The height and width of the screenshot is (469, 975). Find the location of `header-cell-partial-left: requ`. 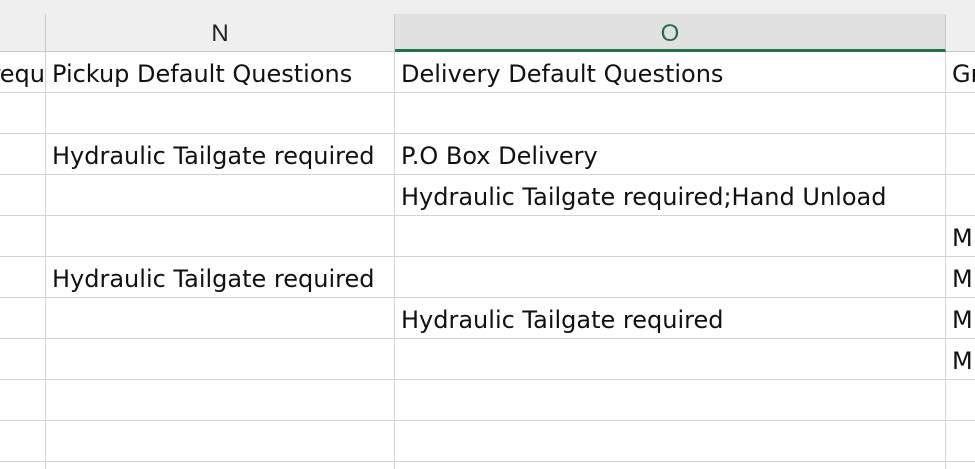

header-cell-partial-left: requ is located at coordinates (22, 72).